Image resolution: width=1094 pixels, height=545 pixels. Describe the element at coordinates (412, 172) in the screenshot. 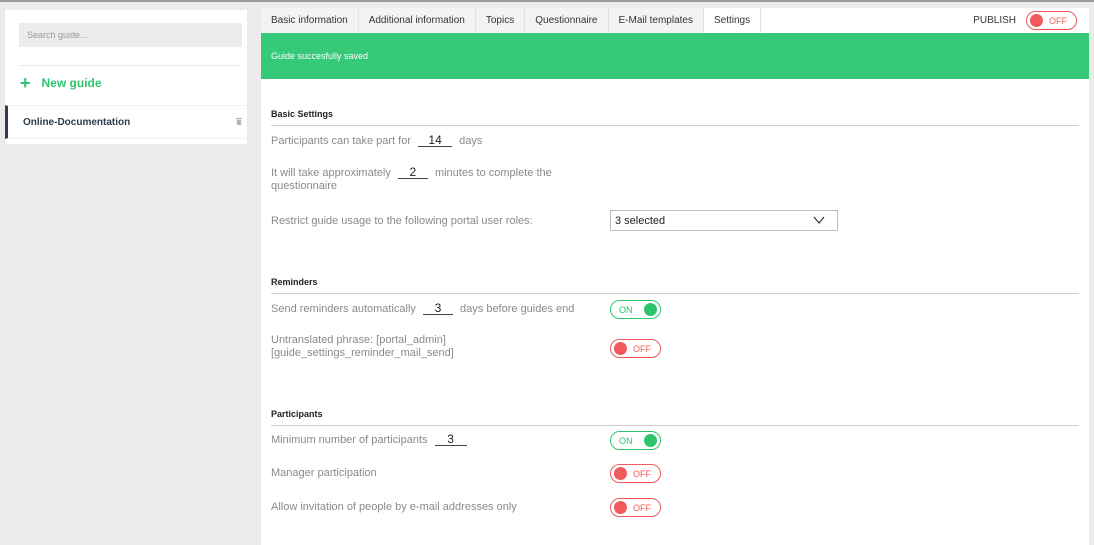

I see `duration-minutes-input: 2` at that location.